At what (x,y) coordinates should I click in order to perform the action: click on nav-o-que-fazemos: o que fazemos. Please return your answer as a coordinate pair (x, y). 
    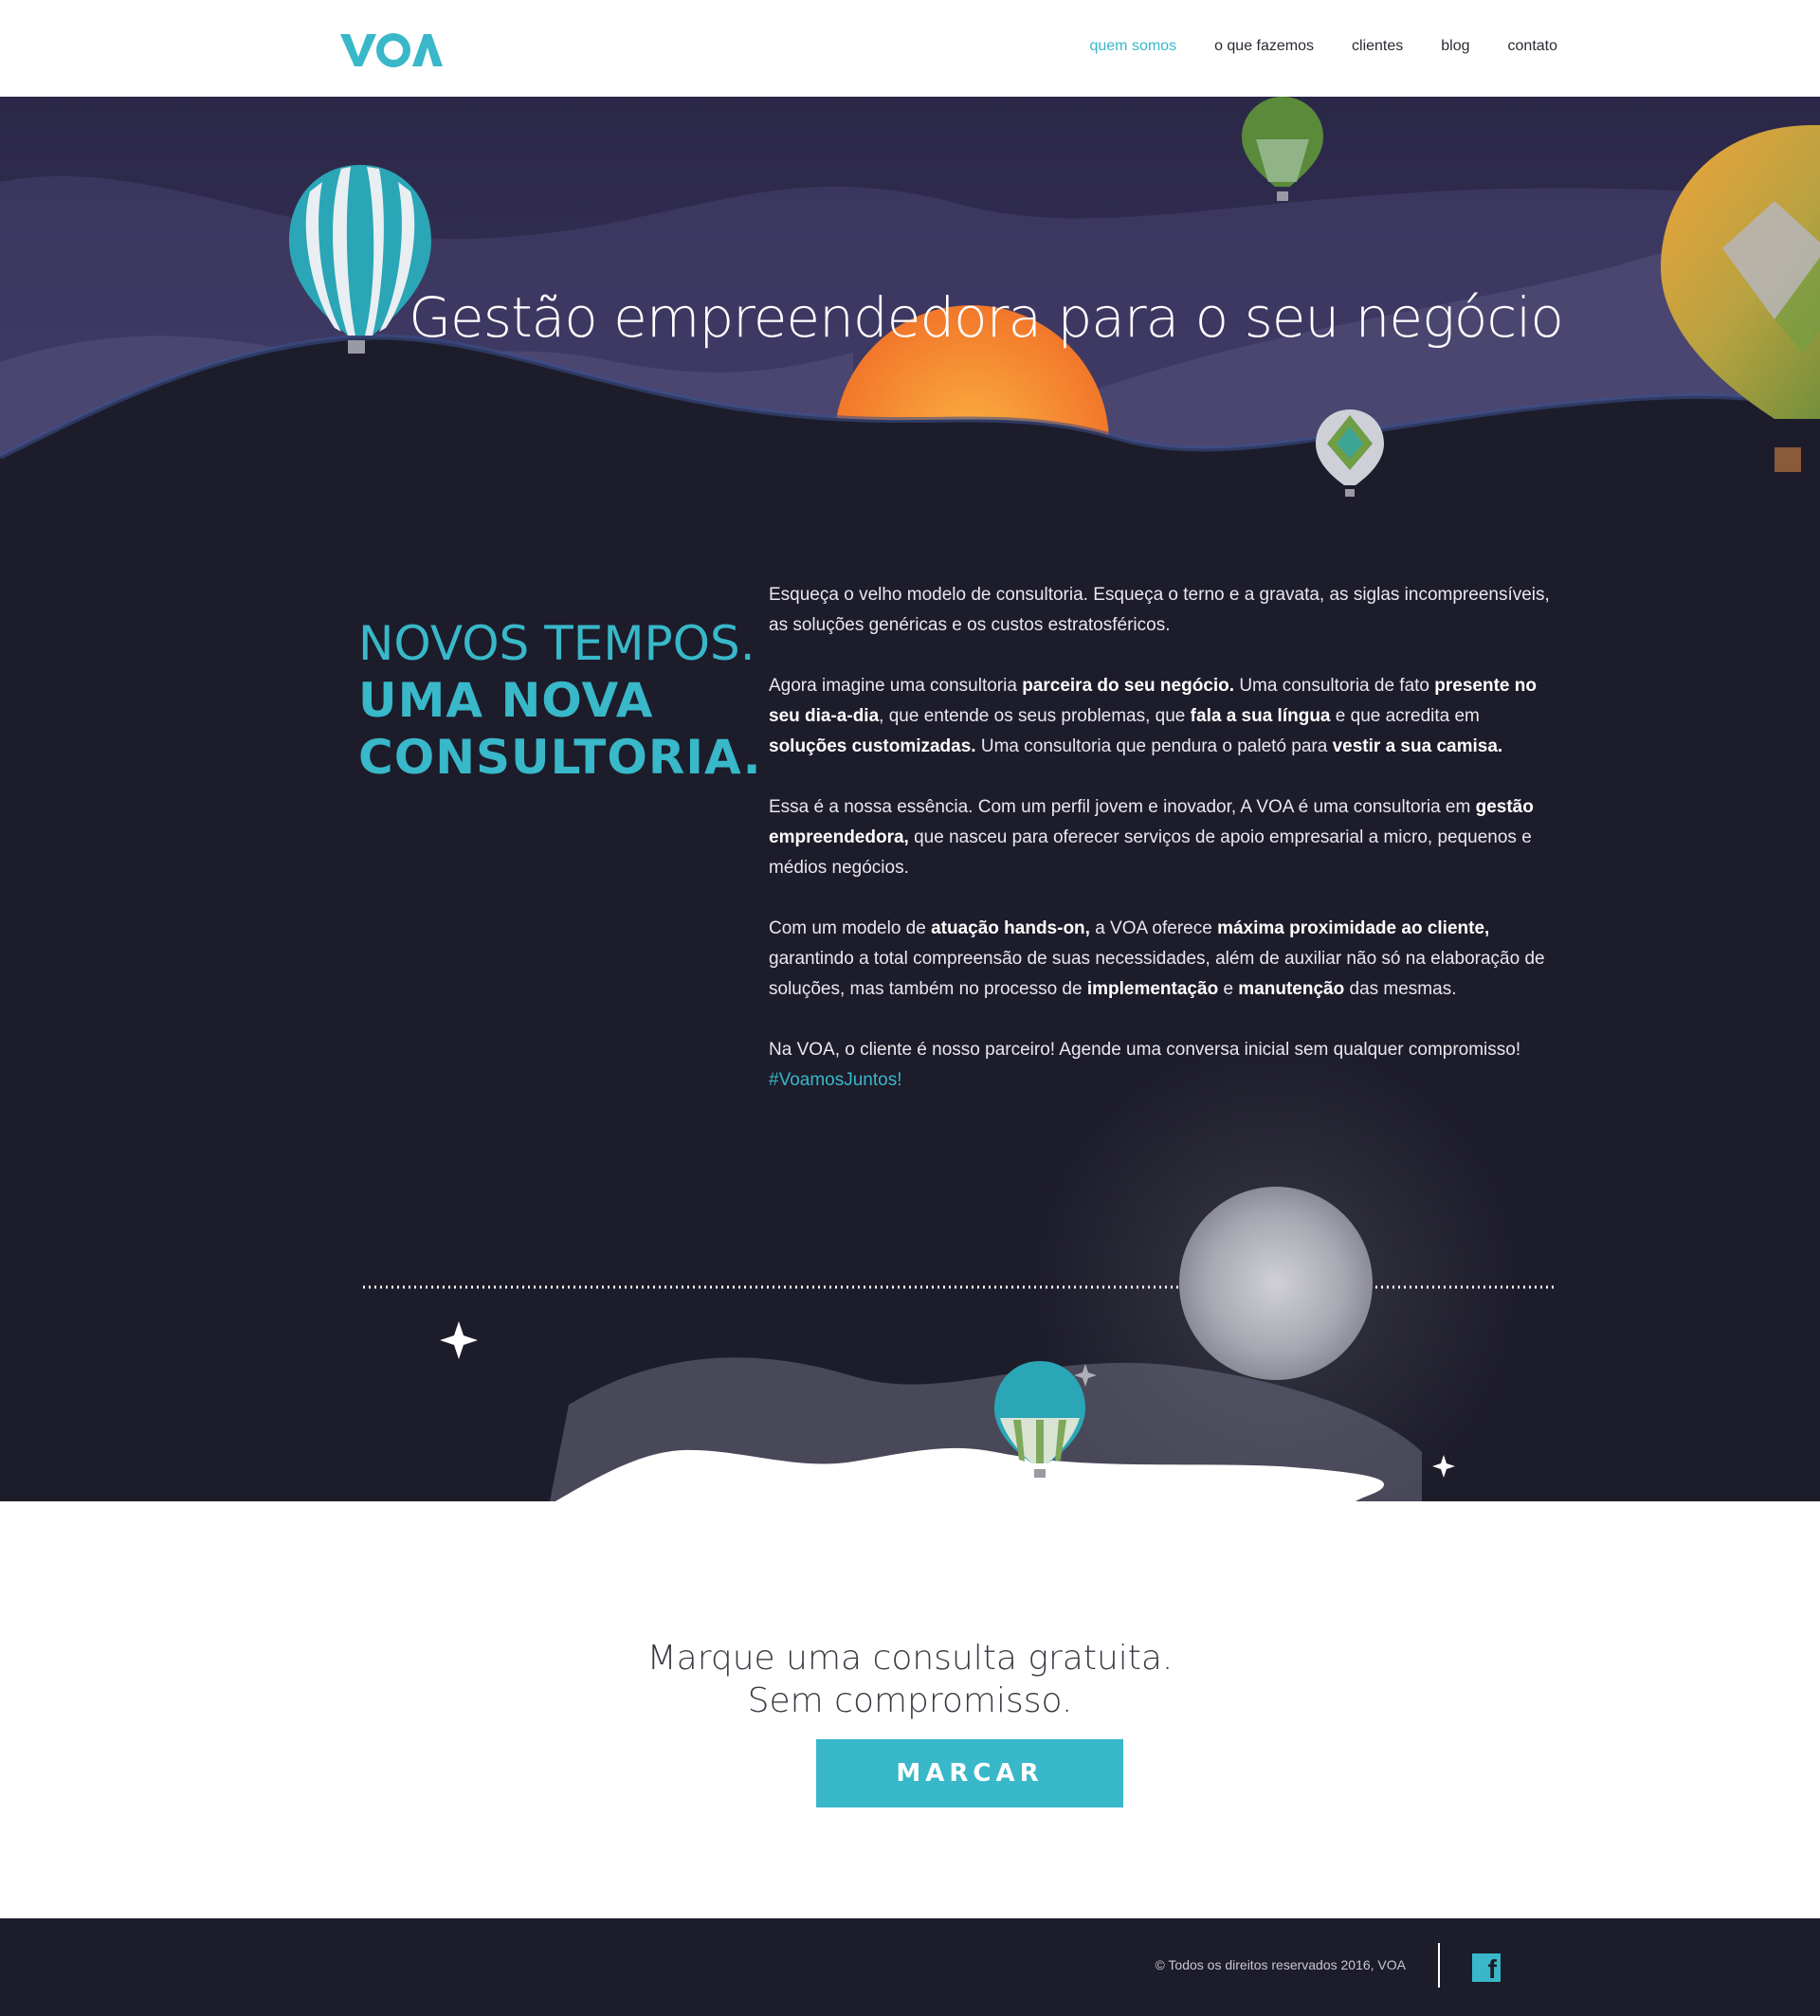
    Looking at the image, I should click on (1264, 46).